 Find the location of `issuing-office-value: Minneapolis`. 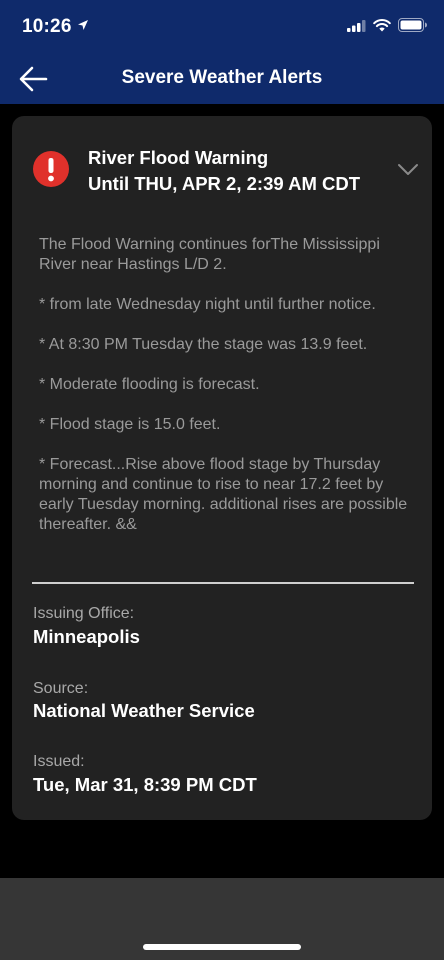

issuing-office-value: Minneapolis is located at coordinates (86, 636).